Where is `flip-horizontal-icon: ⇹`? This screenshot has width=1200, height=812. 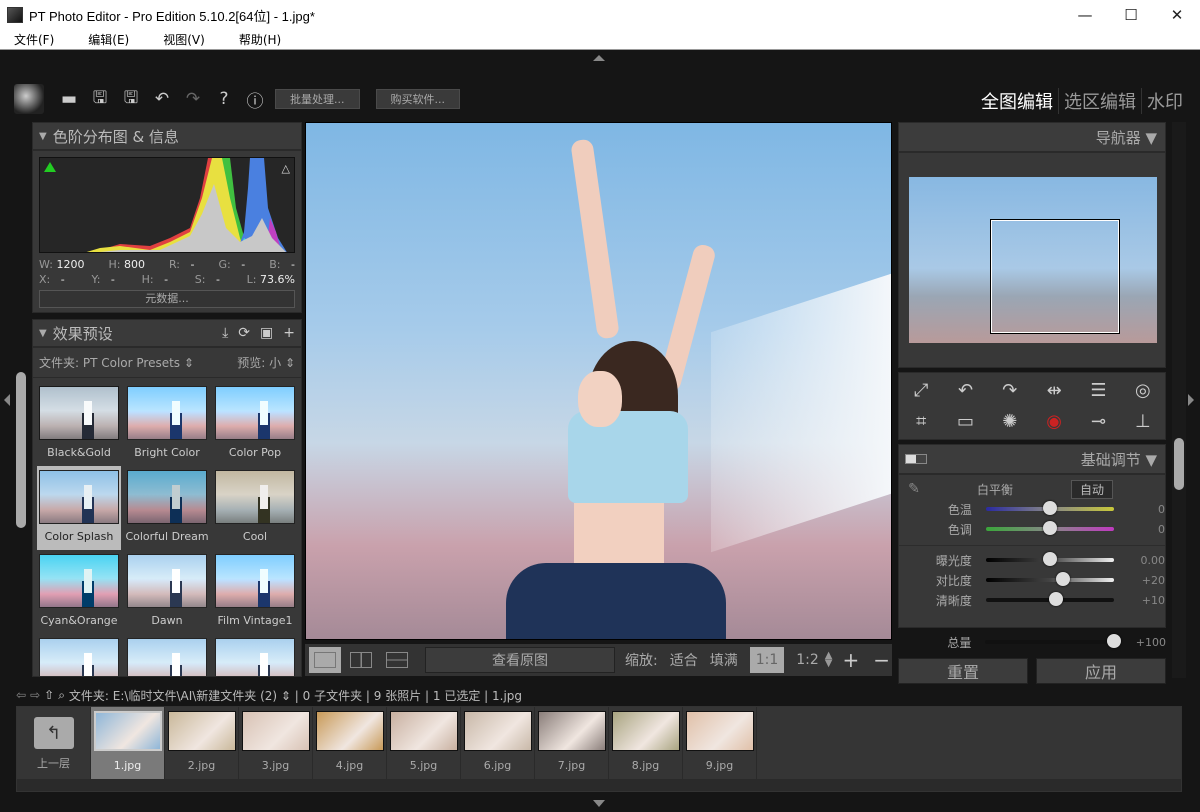
flip-horizontal-icon: ⇹ is located at coordinates (1054, 391).